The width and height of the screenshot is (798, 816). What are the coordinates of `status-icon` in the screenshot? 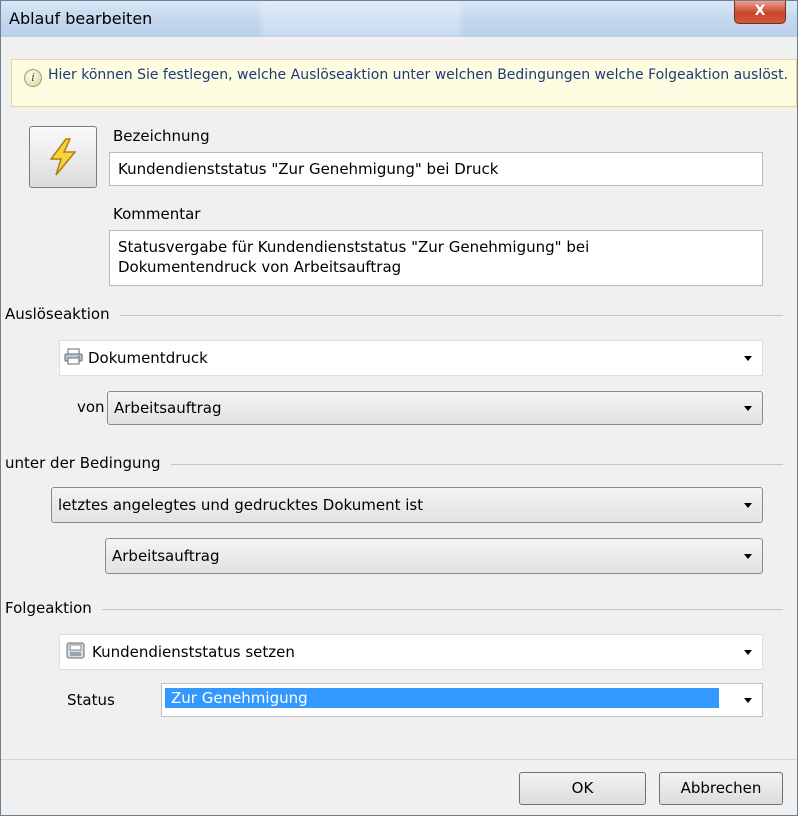 It's located at (75, 650).